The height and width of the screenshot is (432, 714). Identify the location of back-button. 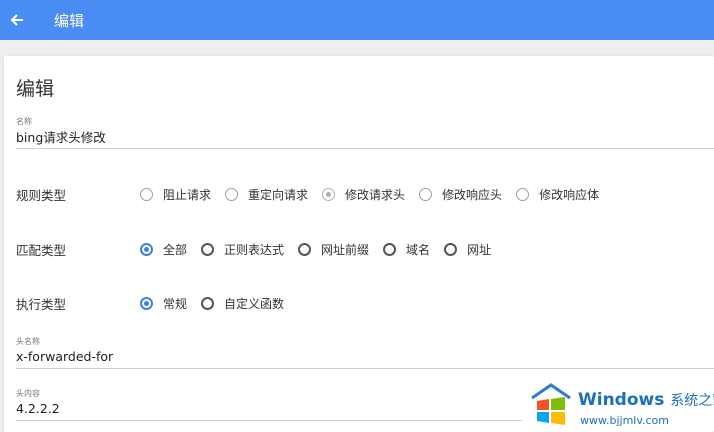
(17, 20).